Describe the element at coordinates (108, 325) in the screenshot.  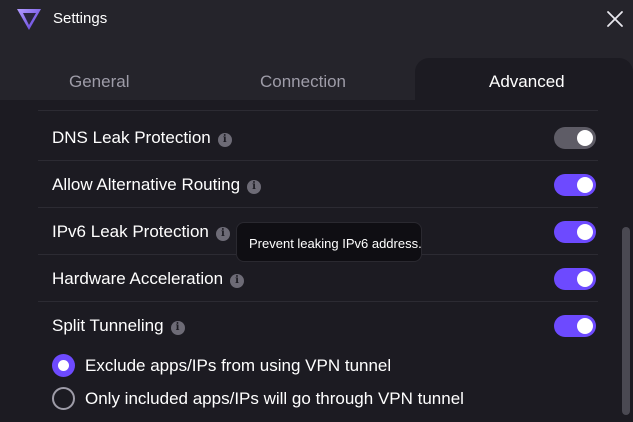
I see `setting-label: Split Tunneling` at that location.